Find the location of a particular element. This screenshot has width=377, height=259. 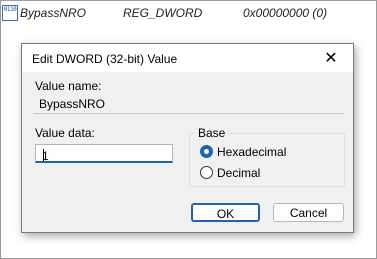

registry-value-row: 0110 BypassNRO REG_DWORD 0x00000000 (0) is located at coordinates (188, 13).